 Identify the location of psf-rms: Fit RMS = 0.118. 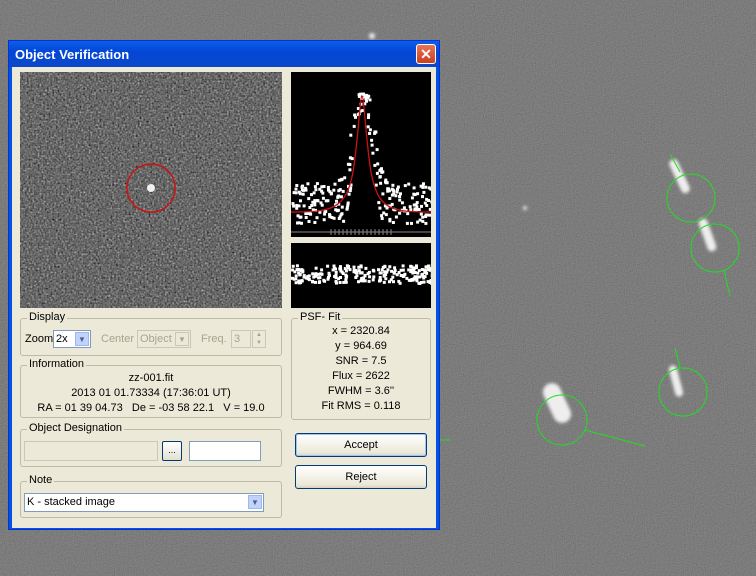
(361, 406).